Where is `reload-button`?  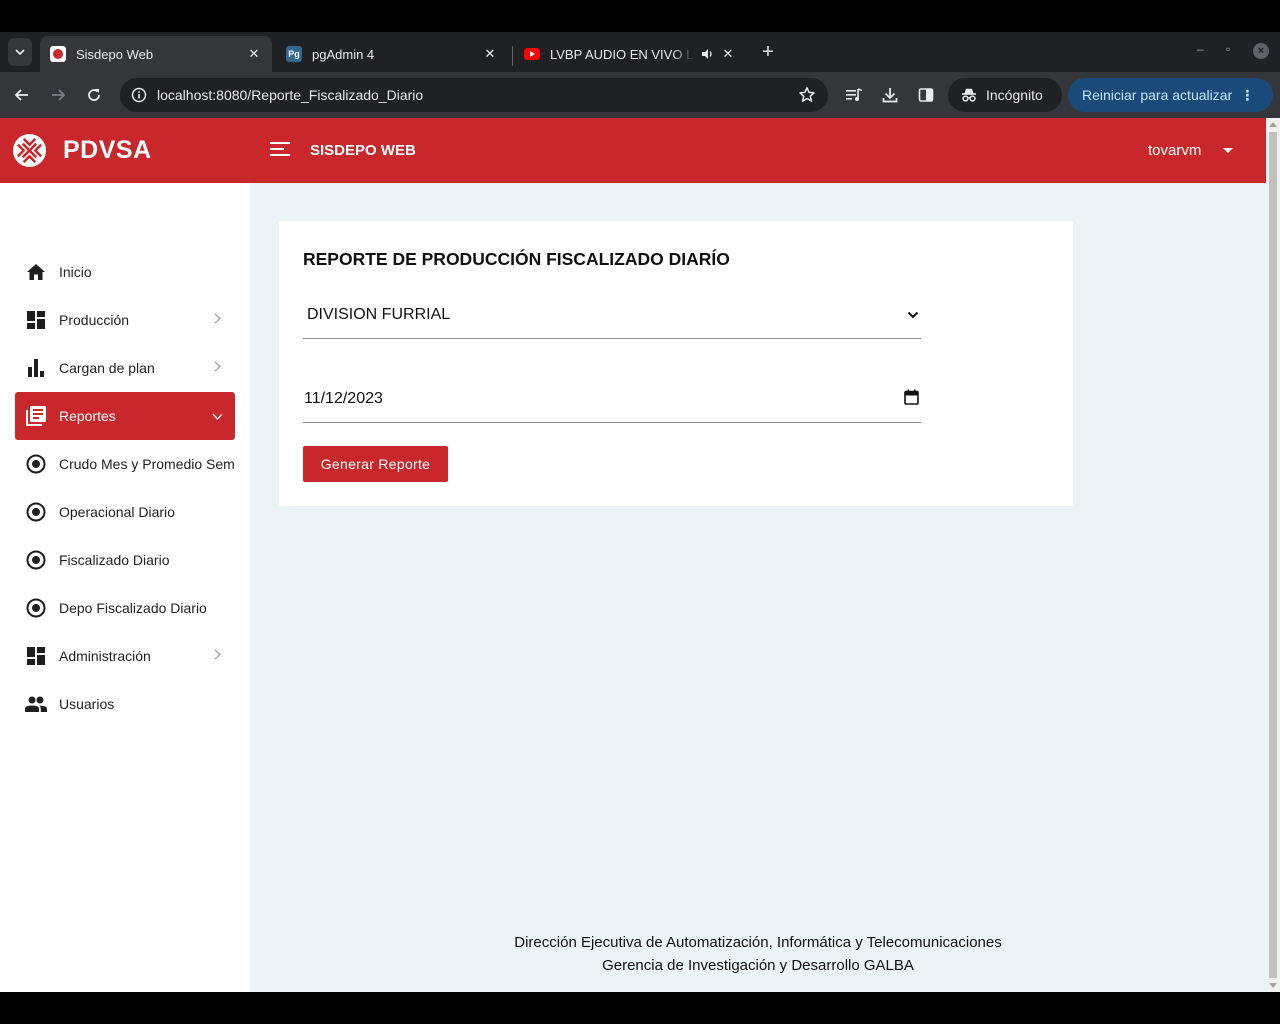
reload-button is located at coordinates (94, 95).